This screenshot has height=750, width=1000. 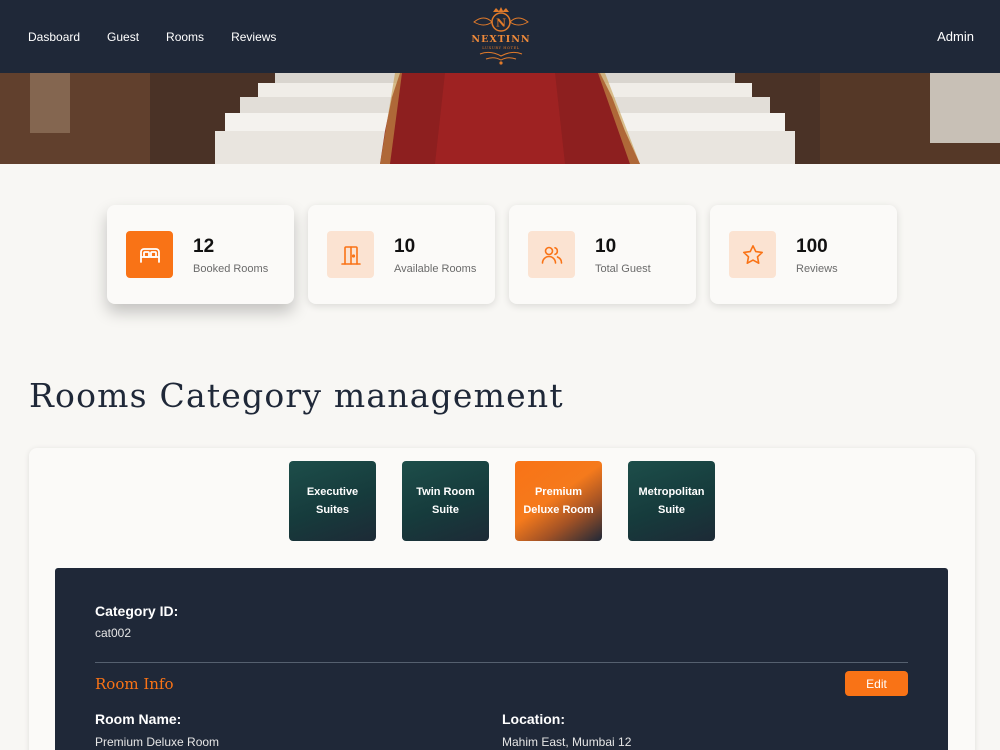 I want to click on location-label: Location:, so click(x=533, y=719).